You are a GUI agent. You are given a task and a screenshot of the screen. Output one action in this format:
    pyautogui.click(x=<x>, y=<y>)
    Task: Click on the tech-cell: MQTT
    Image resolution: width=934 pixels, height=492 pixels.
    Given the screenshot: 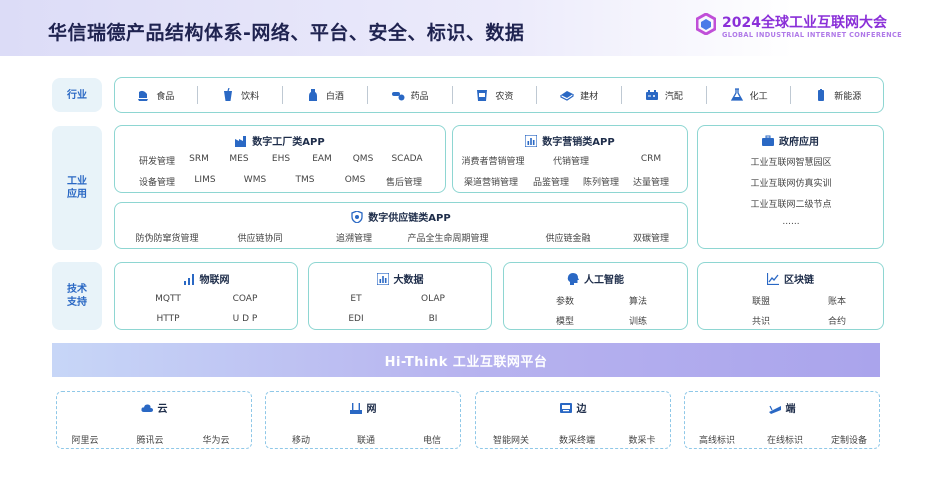 What is the action you would take?
    pyautogui.click(x=168, y=299)
    